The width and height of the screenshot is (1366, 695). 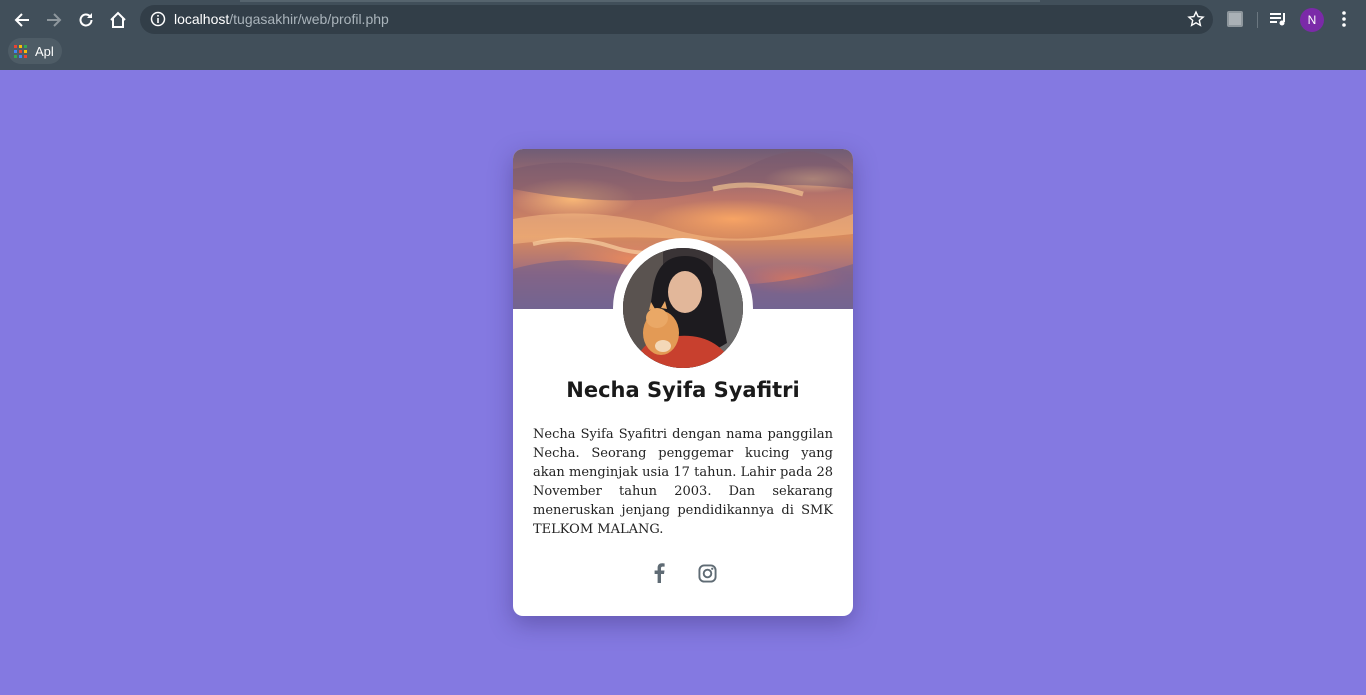 What do you see at coordinates (640, 1) in the screenshot?
I see `tab-strip-edge` at bounding box center [640, 1].